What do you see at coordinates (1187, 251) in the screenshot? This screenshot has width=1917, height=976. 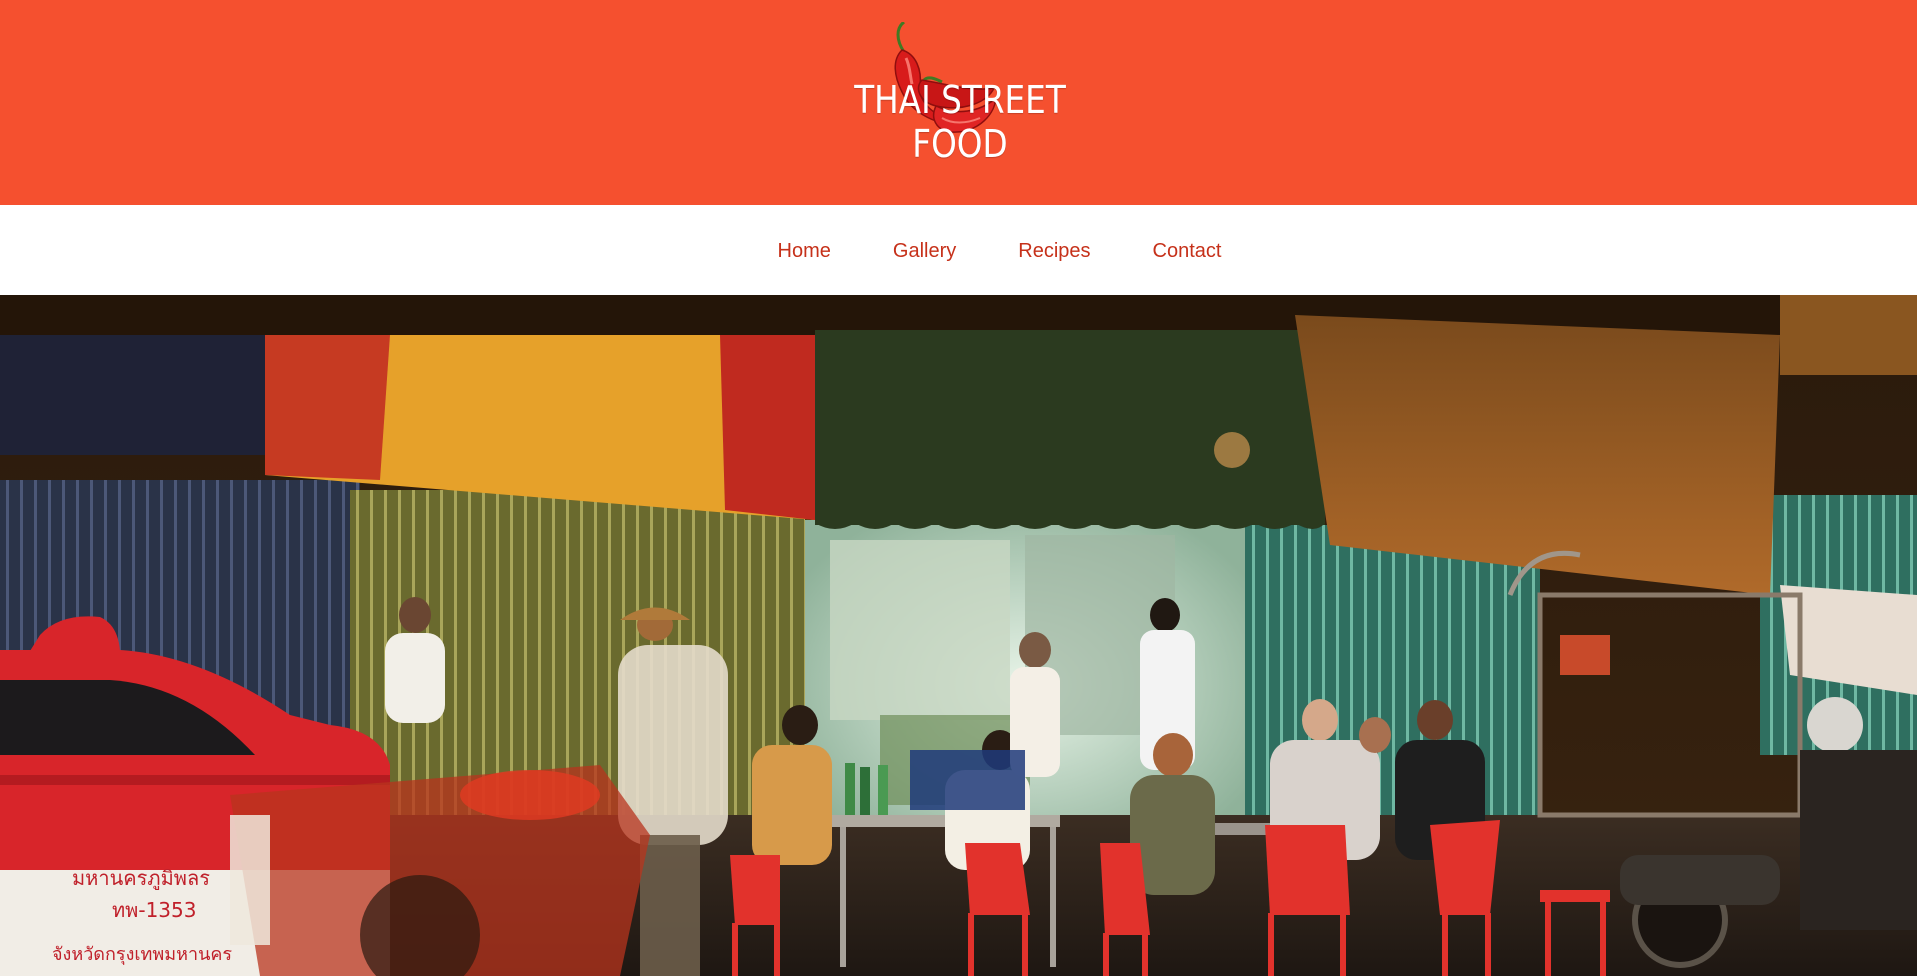 I see `nav-link-contact: Contact` at bounding box center [1187, 251].